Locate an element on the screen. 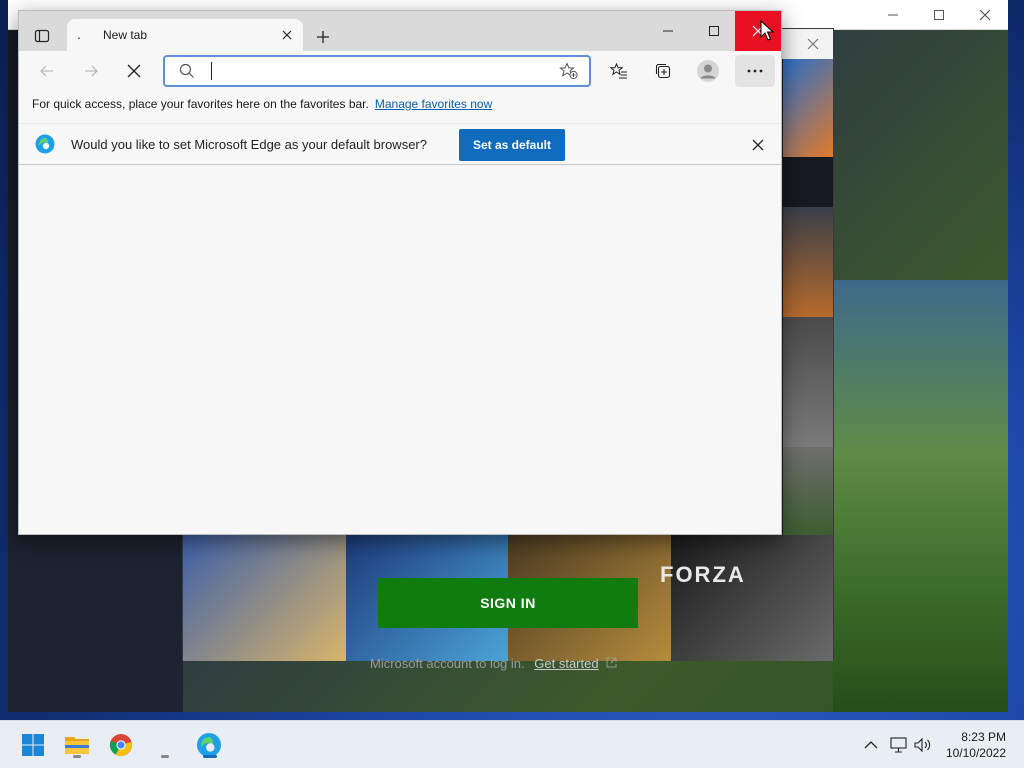 This screenshot has height=768, width=1024. volume-button is located at coordinates (923, 745).